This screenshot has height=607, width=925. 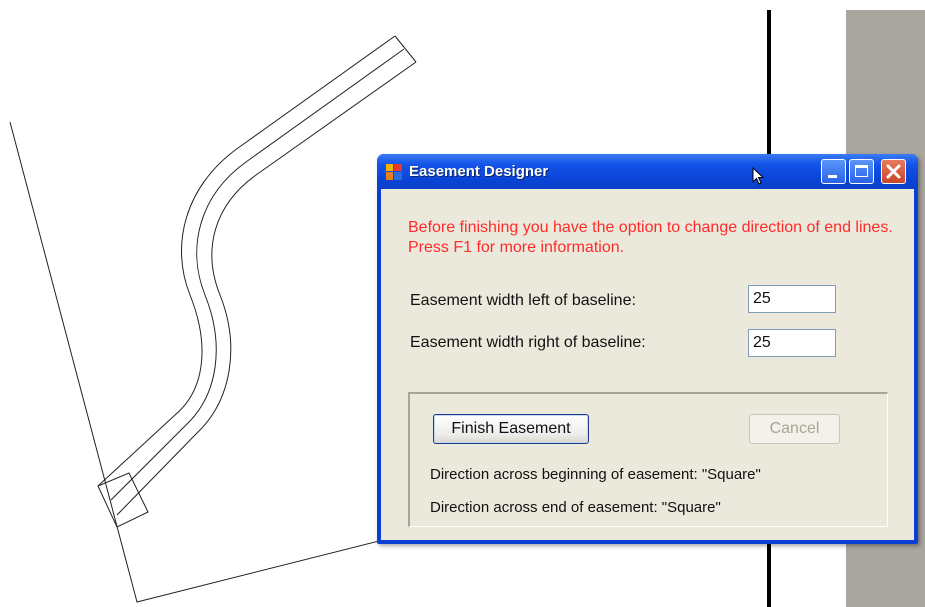 I want to click on close-icon, so click(x=893, y=171).